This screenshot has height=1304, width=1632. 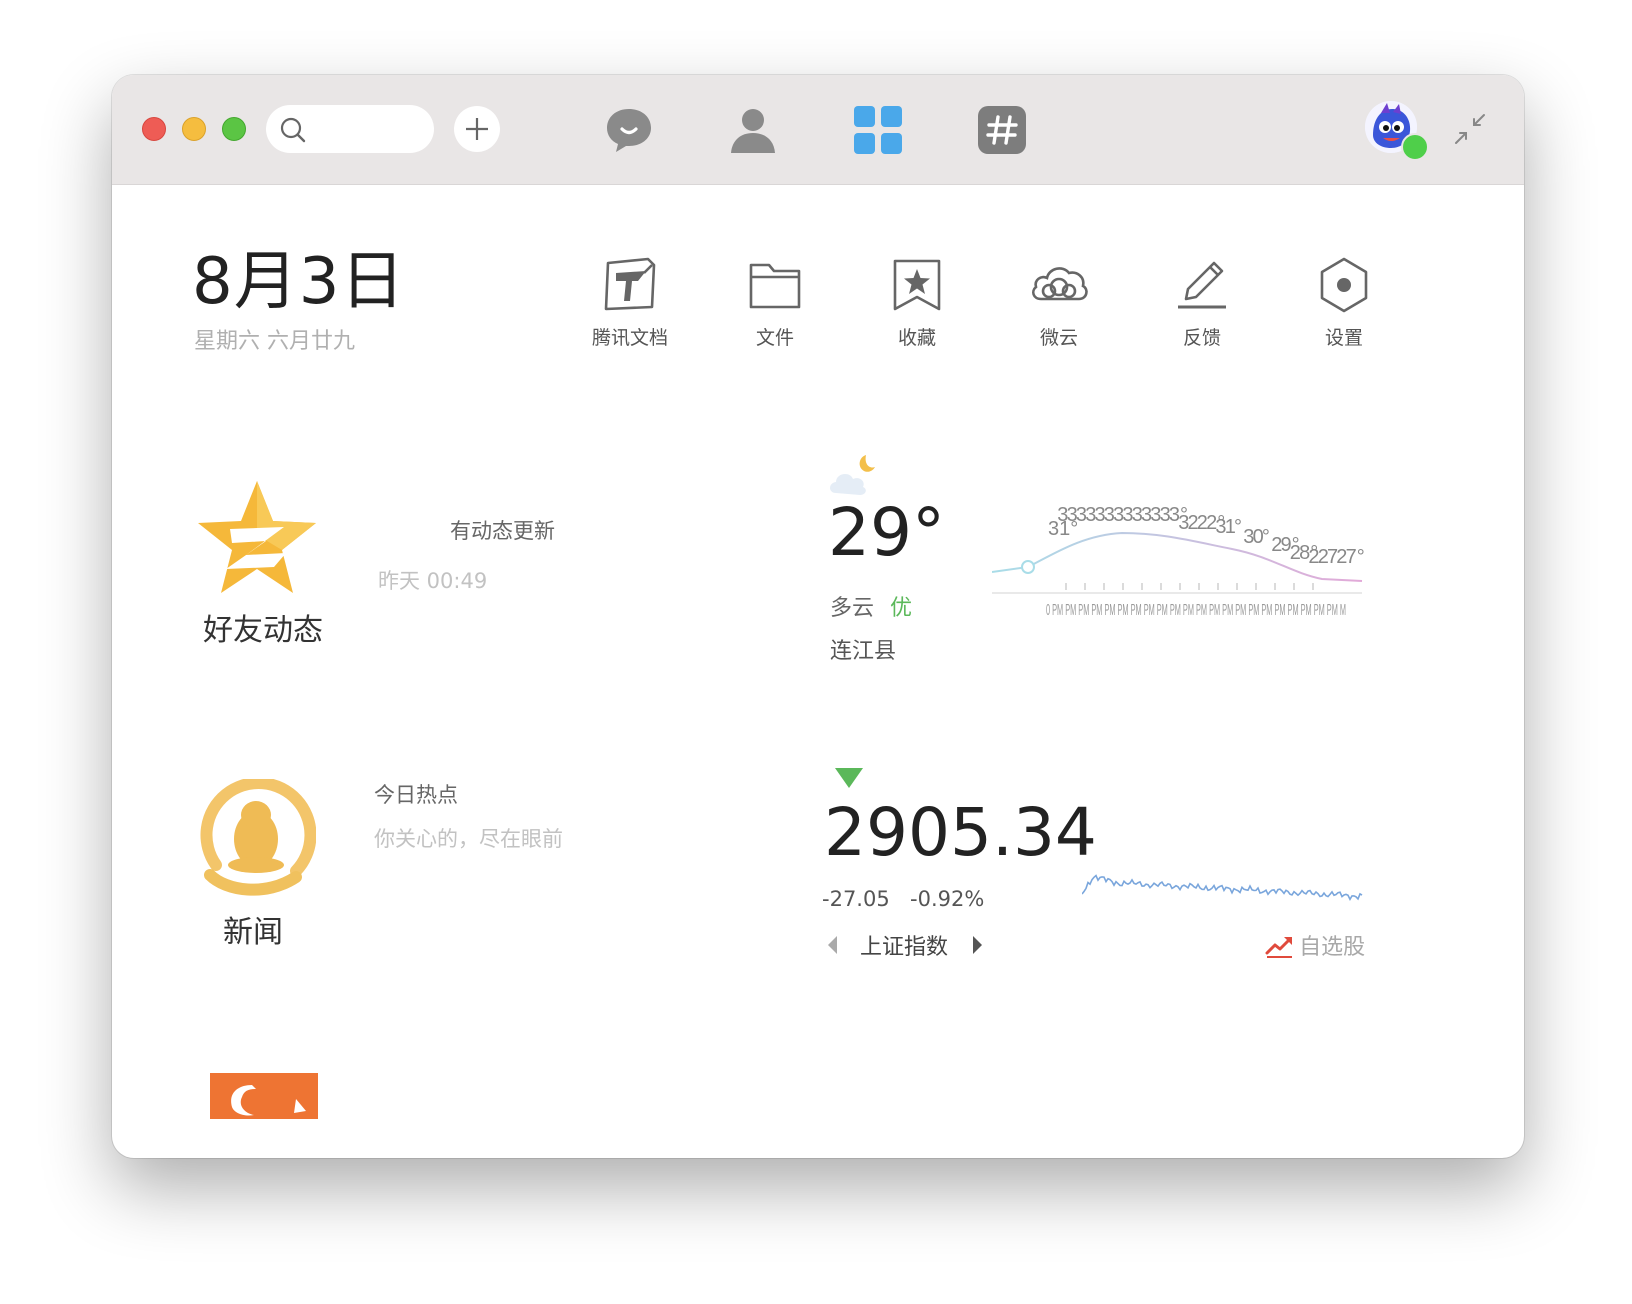 What do you see at coordinates (629, 130) in the screenshot?
I see `chat-bubble-icon` at bounding box center [629, 130].